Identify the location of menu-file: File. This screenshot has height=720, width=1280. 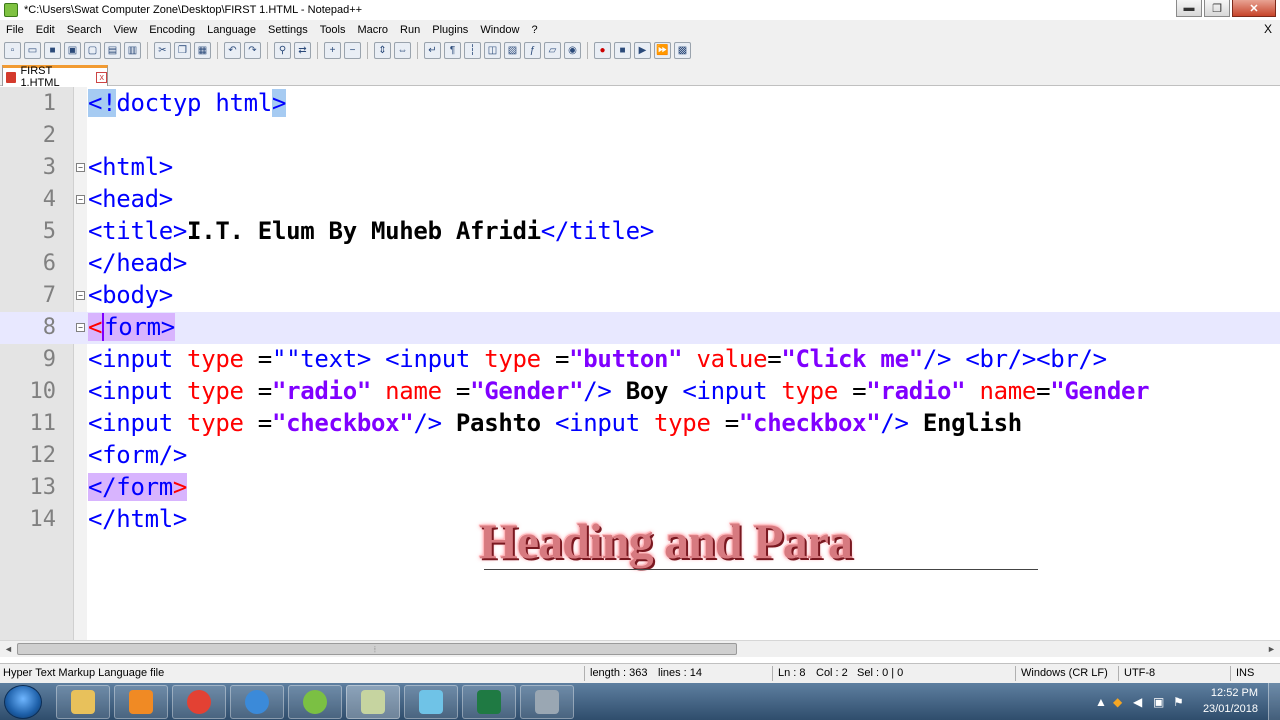
(15, 30).